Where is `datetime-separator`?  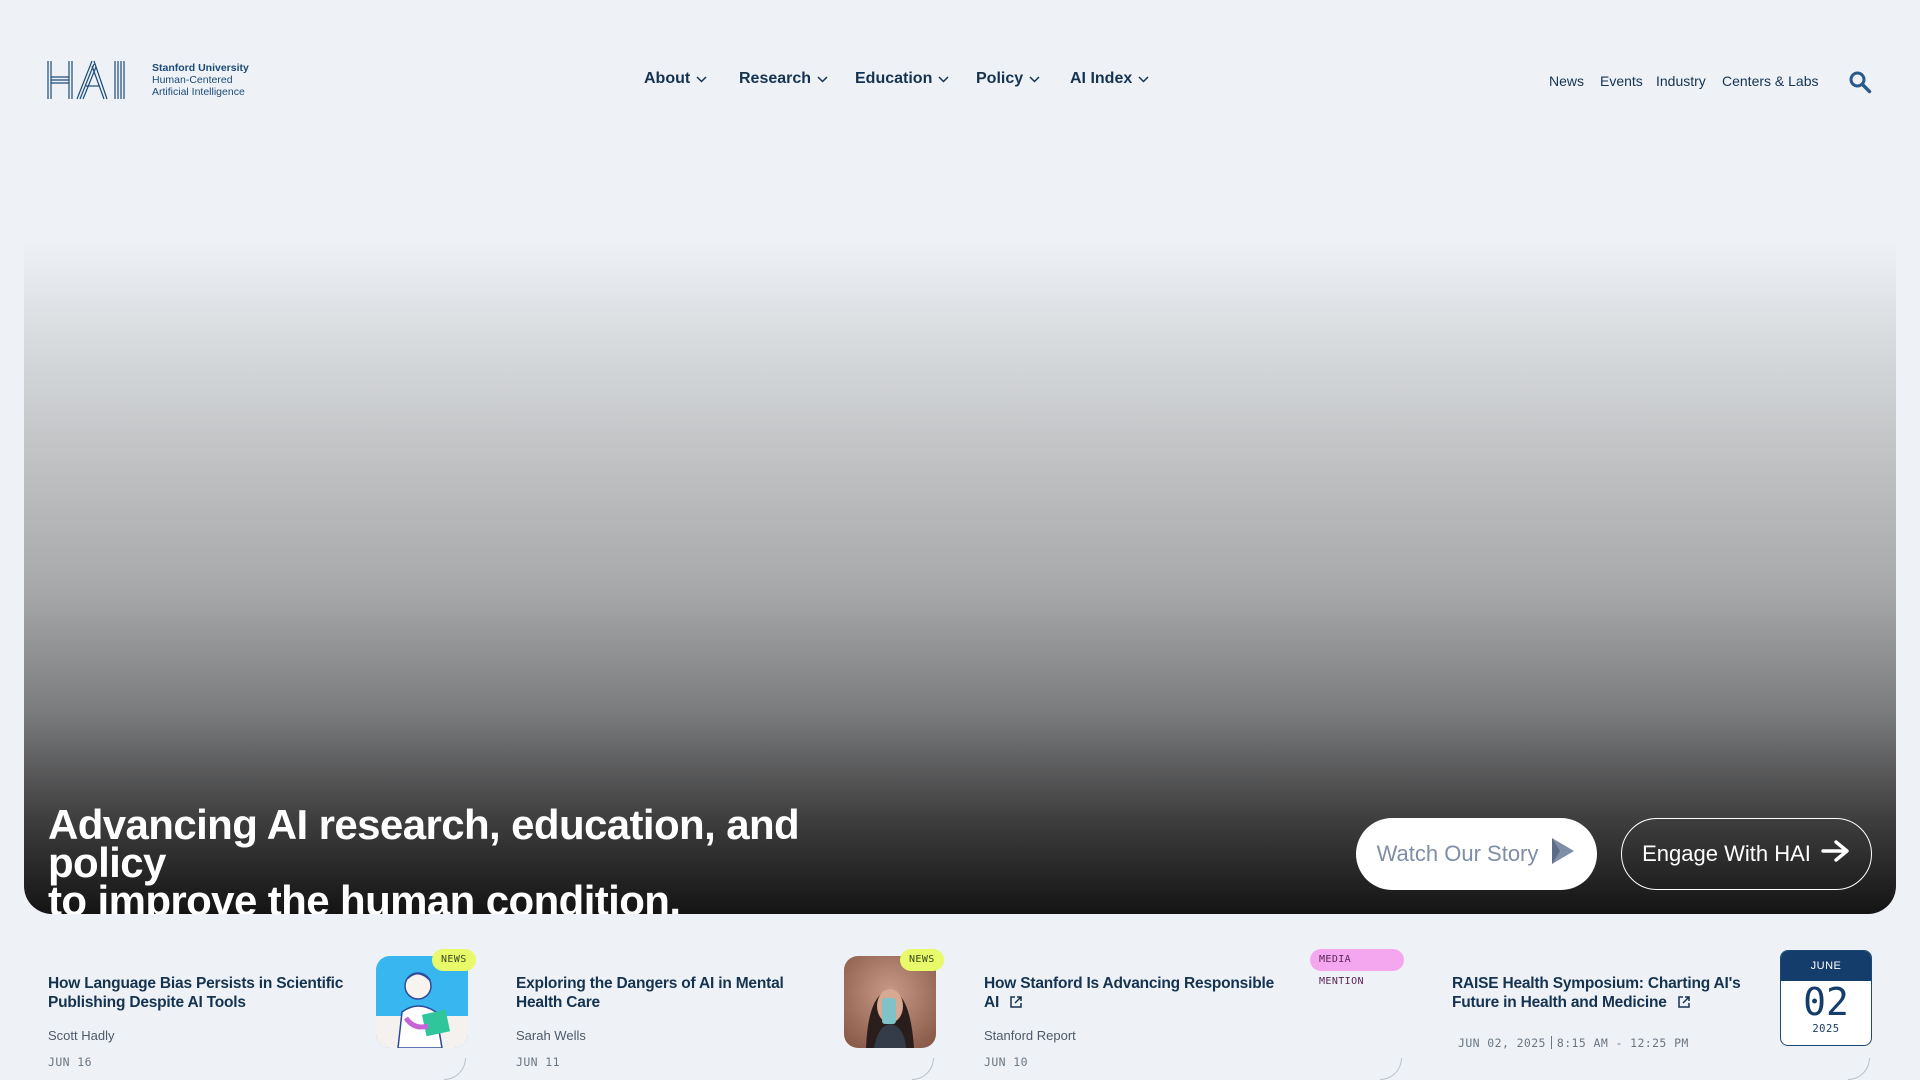
datetime-separator is located at coordinates (1551, 1042).